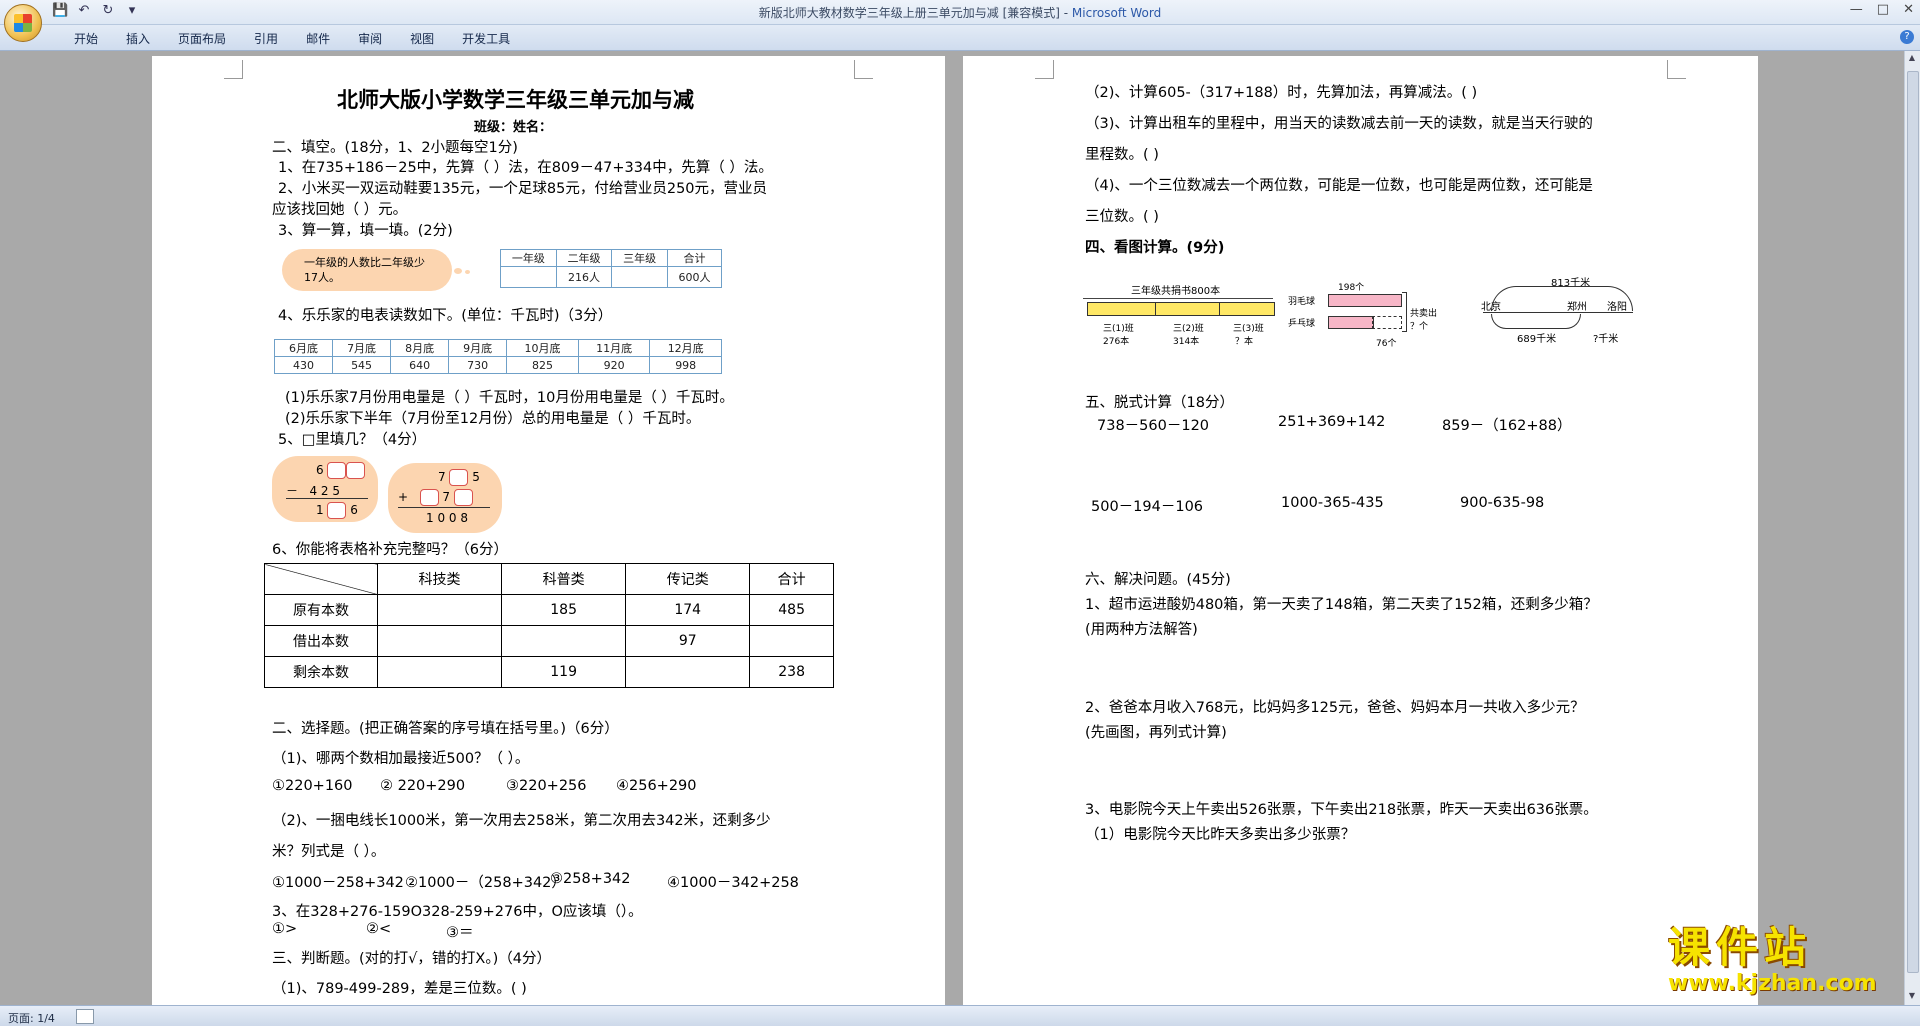 This screenshot has width=1920, height=1026. What do you see at coordinates (1341, 810) in the screenshot?
I see `problem-3a: 3、电影院今天上午卖出526张票，下午卖出218张票，昨天一天卖出636张票。` at bounding box center [1341, 810].